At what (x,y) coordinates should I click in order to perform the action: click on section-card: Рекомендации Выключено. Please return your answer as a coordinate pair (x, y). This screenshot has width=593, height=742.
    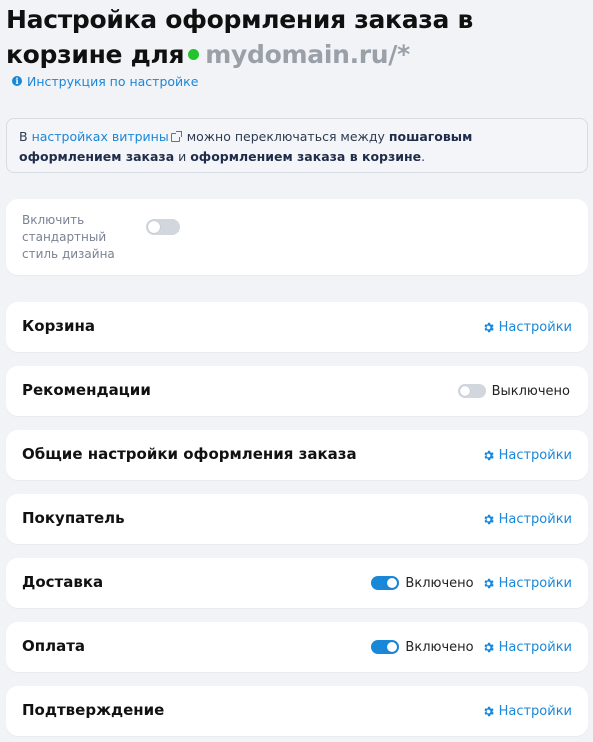
    Looking at the image, I should click on (297, 391).